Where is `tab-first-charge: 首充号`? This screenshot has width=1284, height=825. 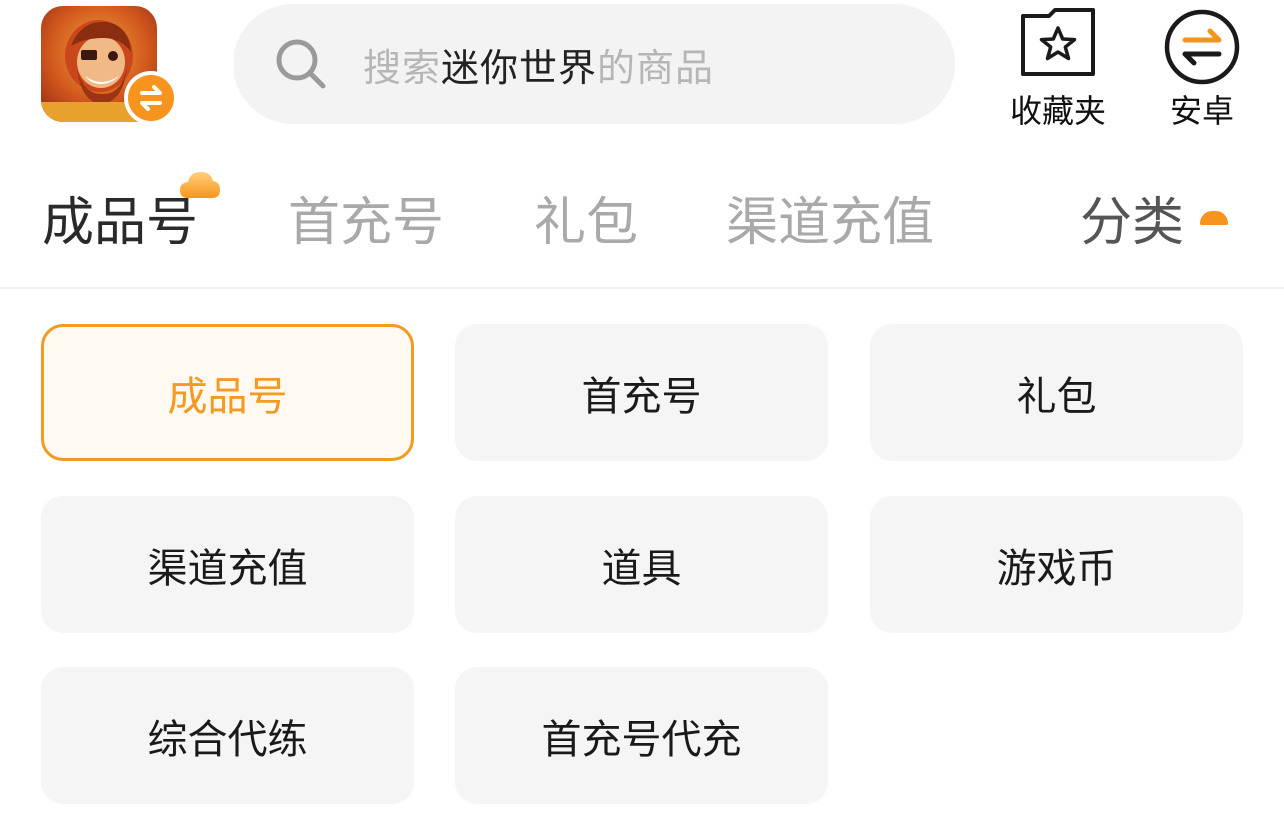 tab-first-charge: 首充号 is located at coordinates (366, 217).